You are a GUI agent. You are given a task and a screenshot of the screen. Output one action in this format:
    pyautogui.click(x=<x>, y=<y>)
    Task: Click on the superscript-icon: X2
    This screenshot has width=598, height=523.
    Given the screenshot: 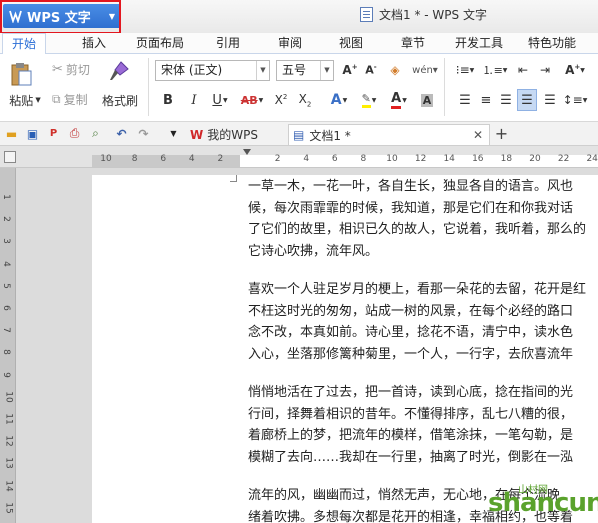 What is the action you would take?
    pyautogui.click(x=281, y=100)
    